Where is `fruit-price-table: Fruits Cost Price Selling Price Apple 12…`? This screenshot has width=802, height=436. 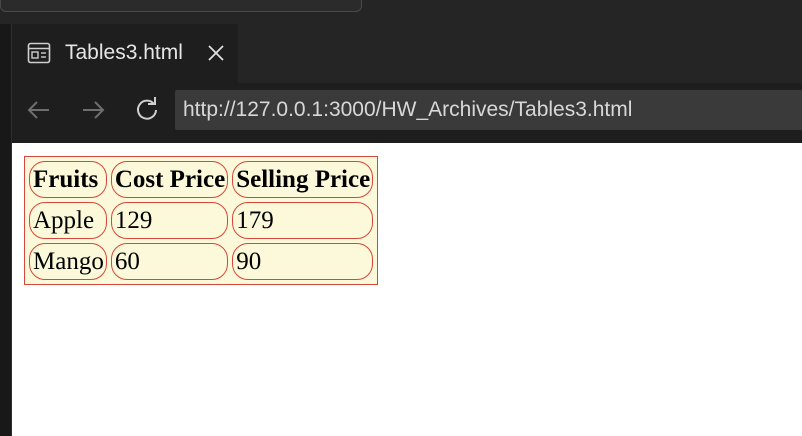
fruit-price-table: Fruits Cost Price Selling Price Apple 12… is located at coordinates (201, 220).